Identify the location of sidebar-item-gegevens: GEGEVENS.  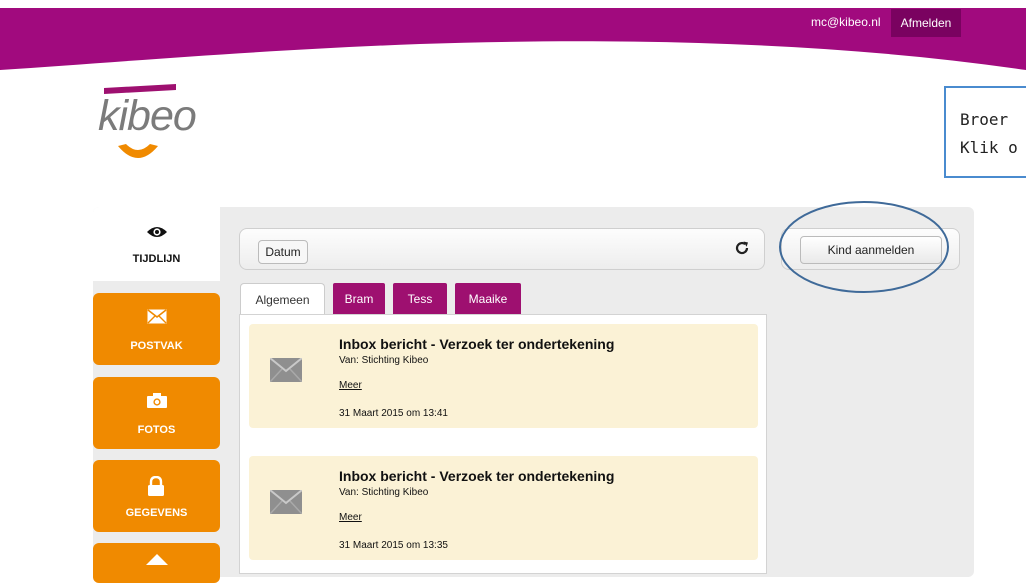
(156, 496).